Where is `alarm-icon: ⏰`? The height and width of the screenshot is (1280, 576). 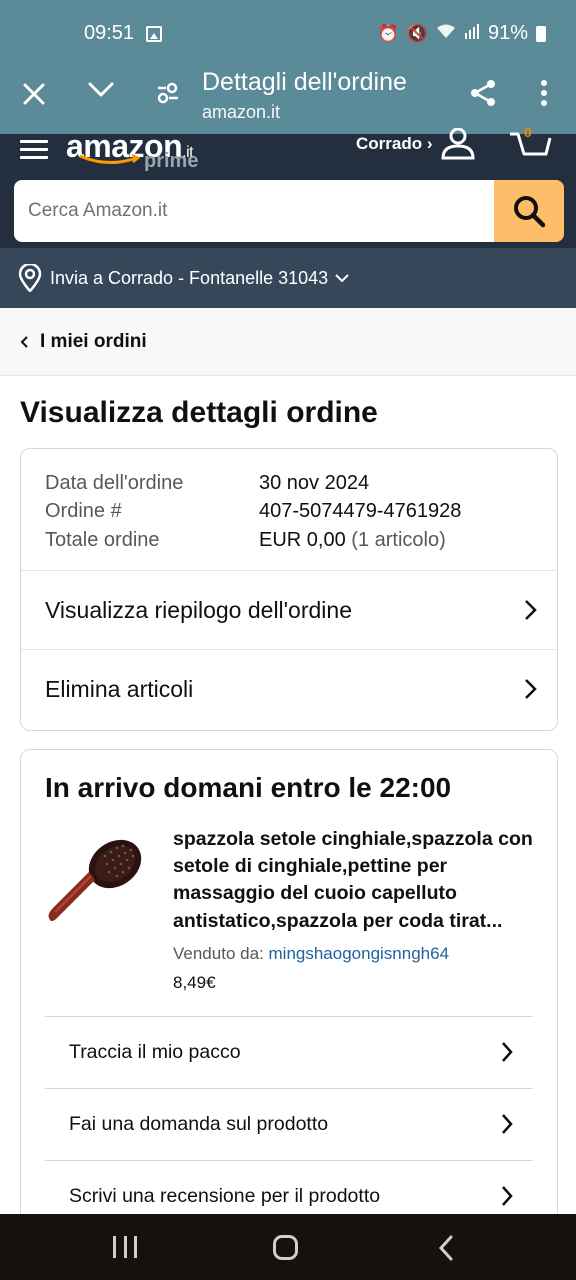
alarm-icon: ⏰ is located at coordinates (388, 33).